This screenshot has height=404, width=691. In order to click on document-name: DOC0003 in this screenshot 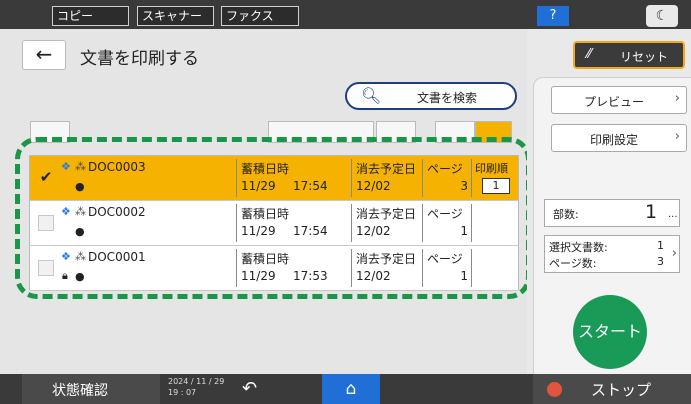, I will do `click(117, 167)`.